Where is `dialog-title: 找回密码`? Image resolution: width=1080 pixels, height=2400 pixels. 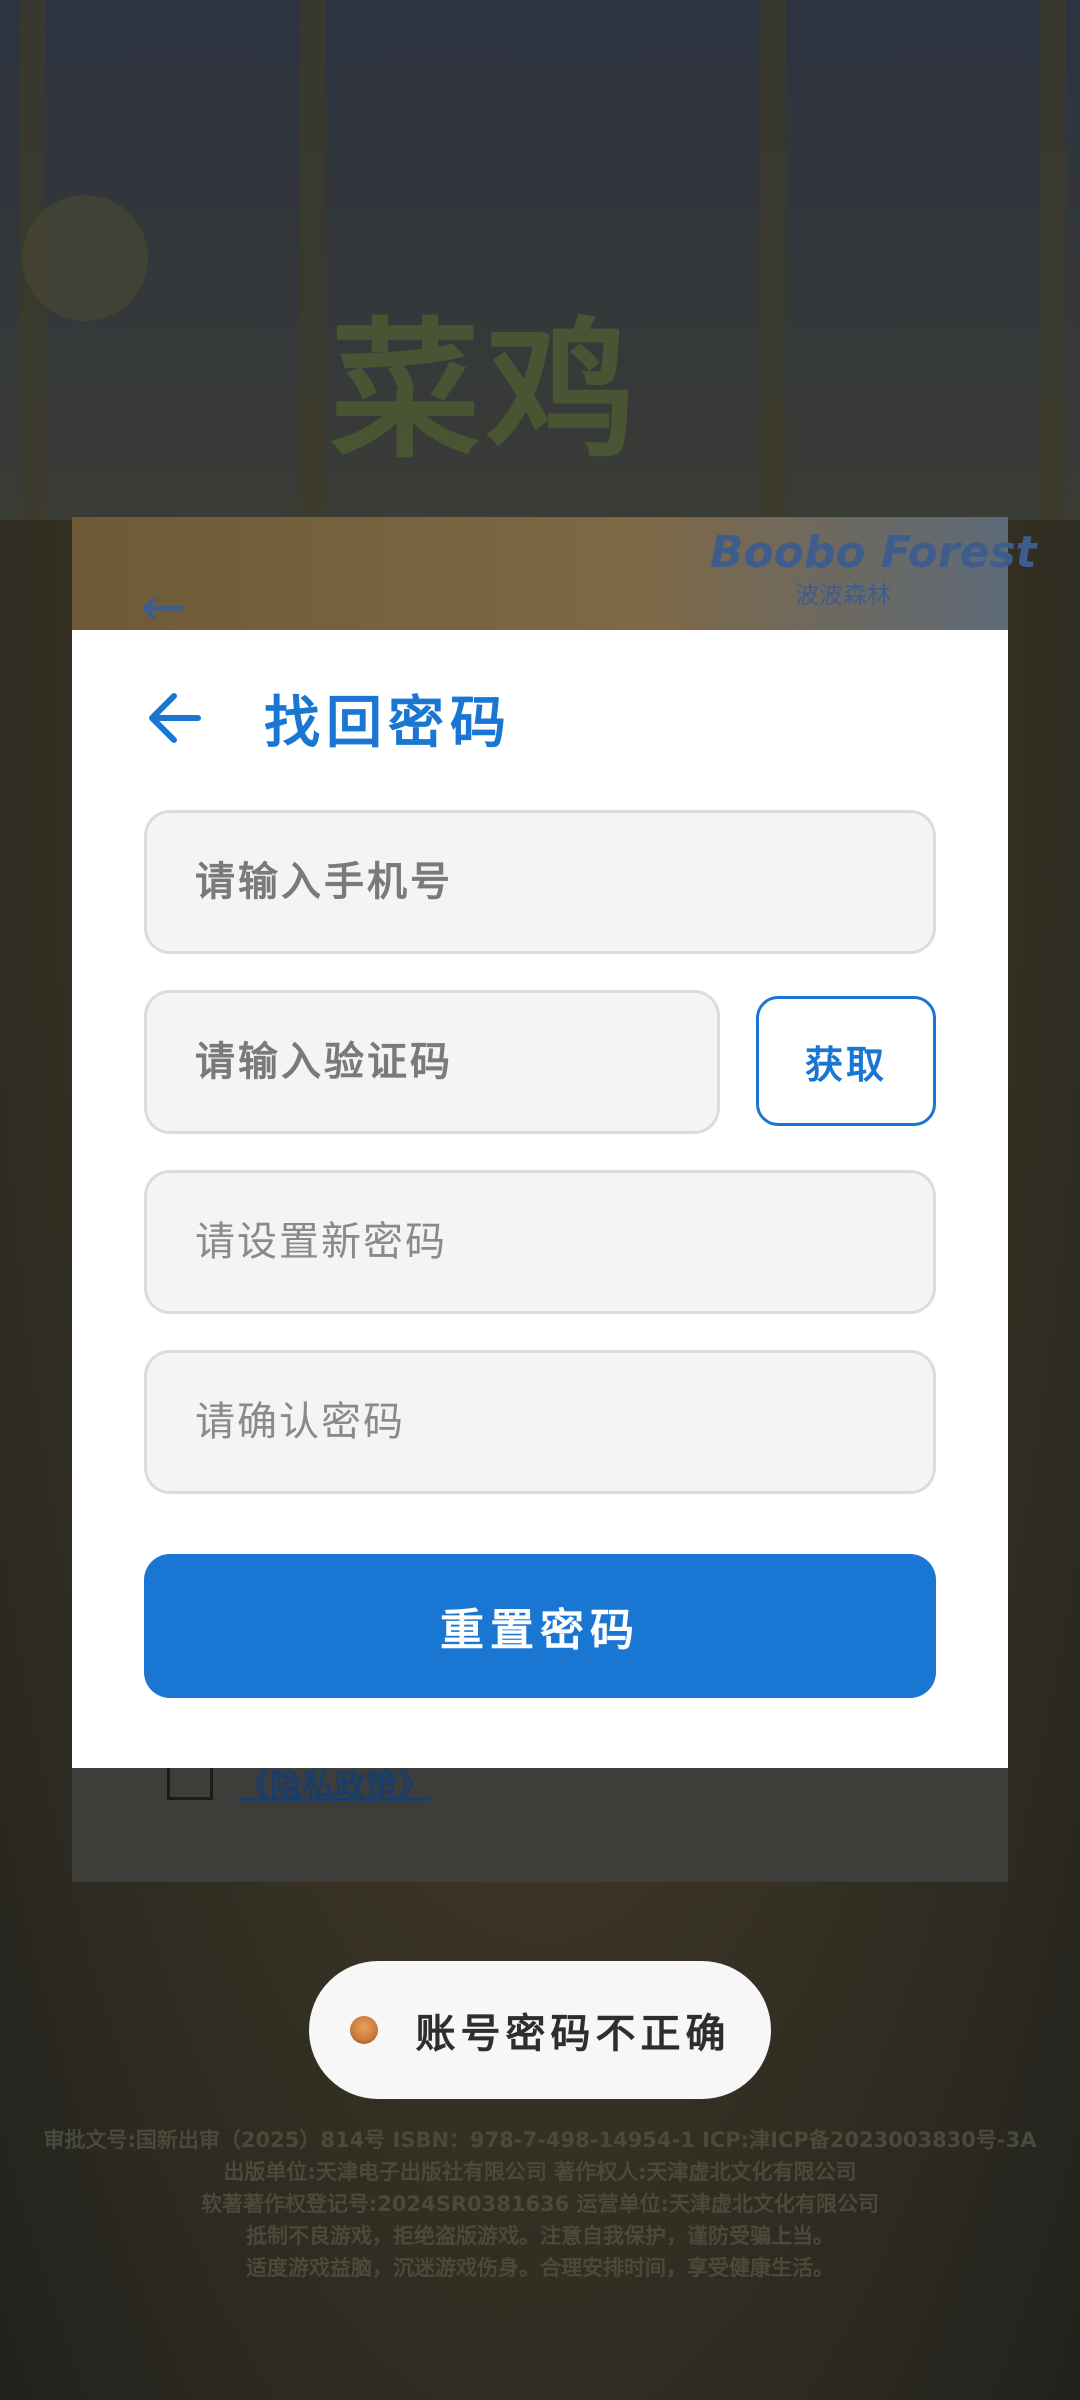
dialog-title: 找回密码 is located at coordinates (388, 723).